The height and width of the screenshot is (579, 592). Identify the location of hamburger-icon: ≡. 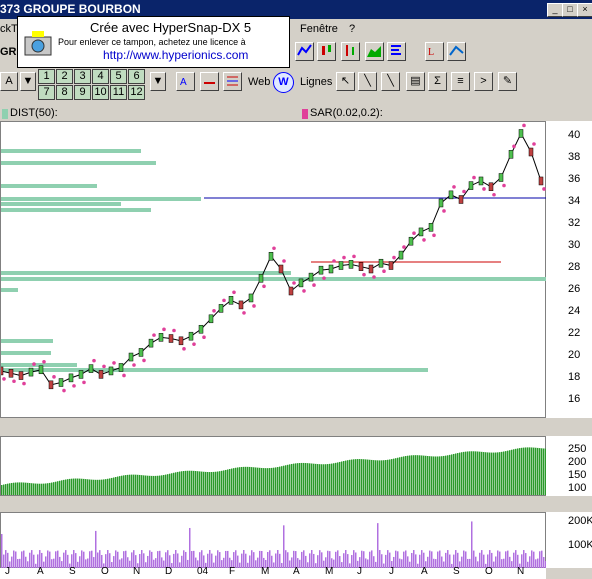
(460, 81).